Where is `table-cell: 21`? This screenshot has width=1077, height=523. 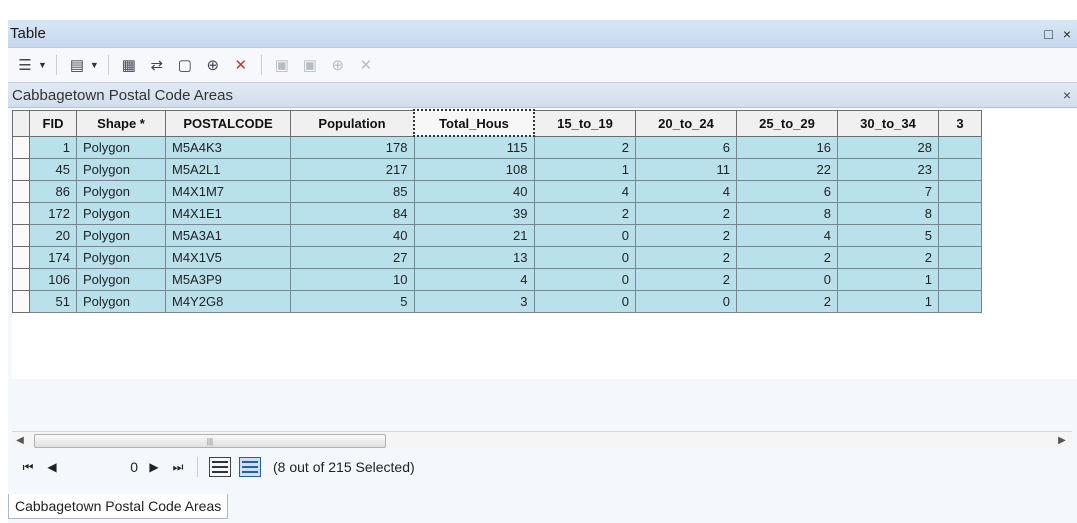
table-cell: 21 is located at coordinates (474, 235).